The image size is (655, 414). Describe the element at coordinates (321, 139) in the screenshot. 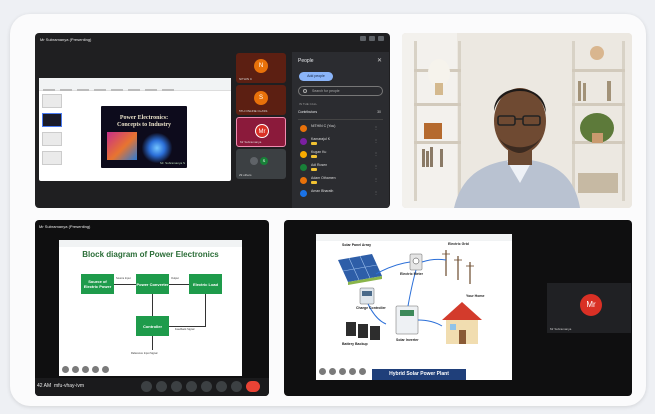

I see `participant-name: Kamarajul K` at that location.